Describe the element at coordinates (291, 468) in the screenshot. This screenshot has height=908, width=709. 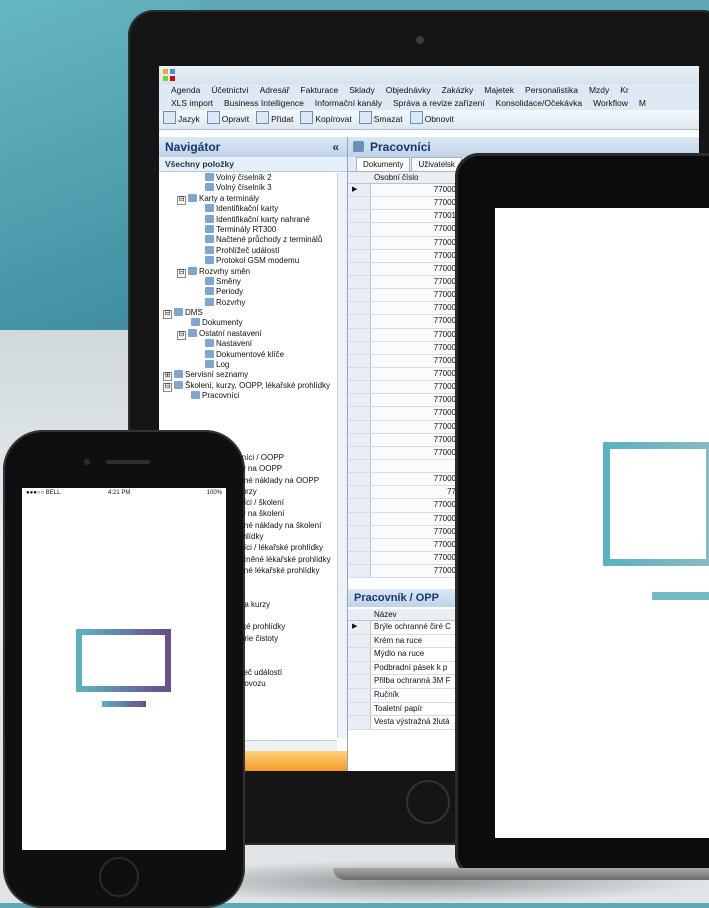
I see `tree-item-partial: lady na OOPP` at that location.